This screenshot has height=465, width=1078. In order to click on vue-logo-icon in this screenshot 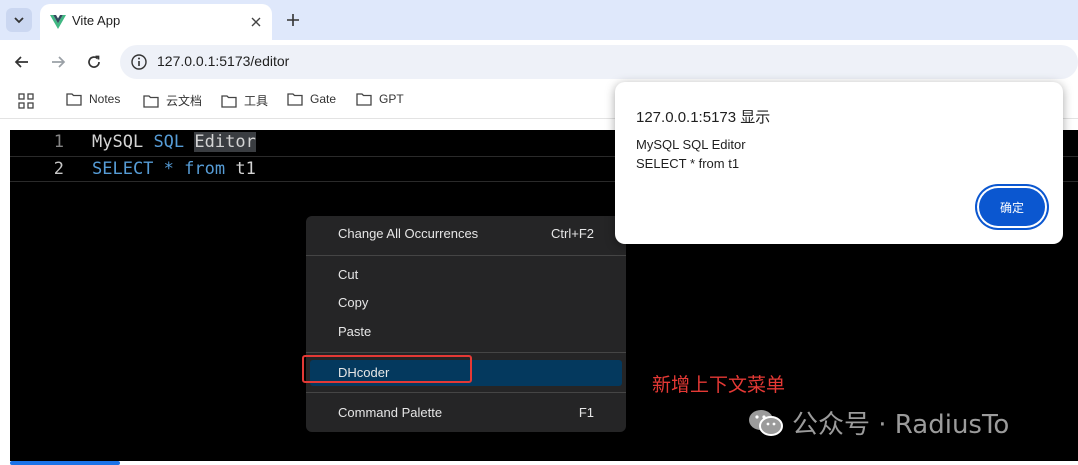, I will do `click(58, 22)`.